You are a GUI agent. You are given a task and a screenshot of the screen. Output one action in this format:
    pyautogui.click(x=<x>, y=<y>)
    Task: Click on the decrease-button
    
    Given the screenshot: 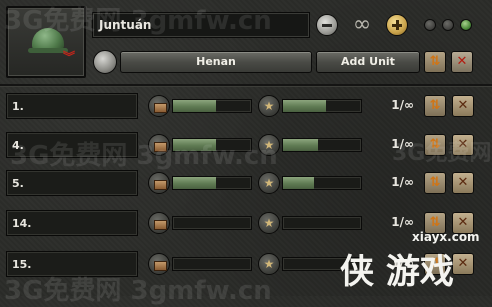 What is the action you would take?
    pyautogui.click(x=327, y=25)
    